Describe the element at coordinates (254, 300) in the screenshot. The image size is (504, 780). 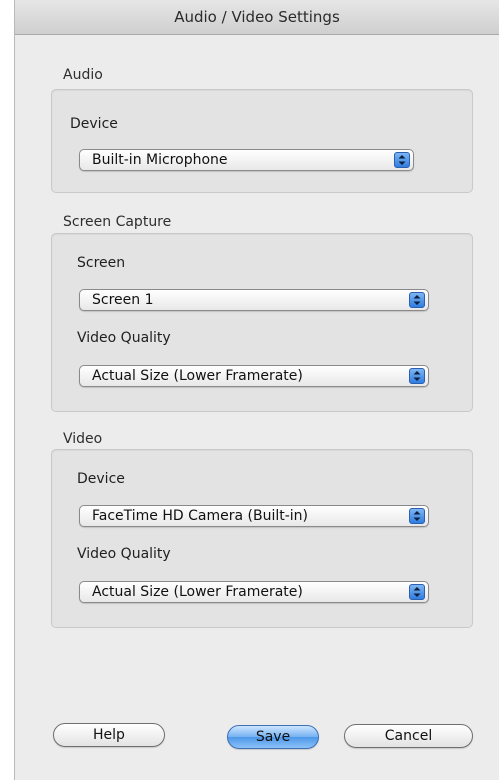
I see `screen-popup: Screen 1` at that location.